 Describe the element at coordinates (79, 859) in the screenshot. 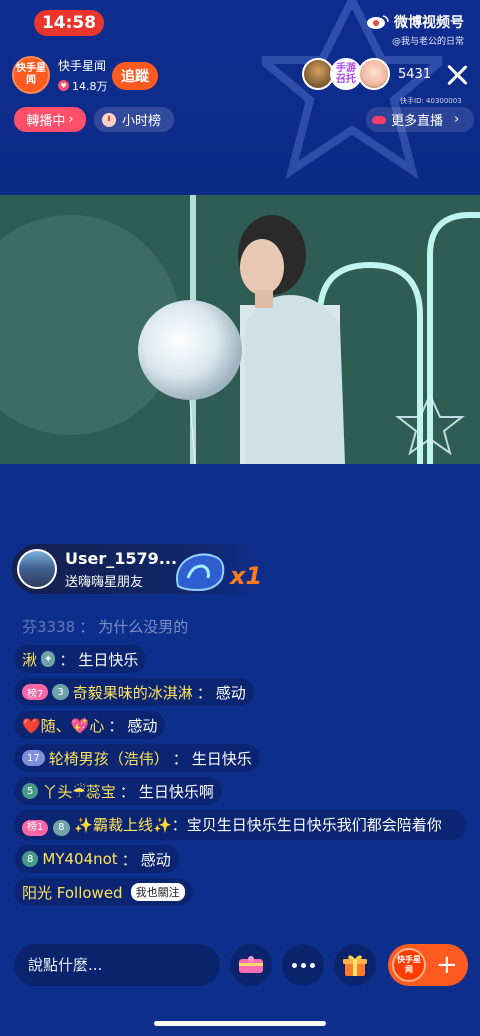

I see `chat-username: MY404not` at that location.